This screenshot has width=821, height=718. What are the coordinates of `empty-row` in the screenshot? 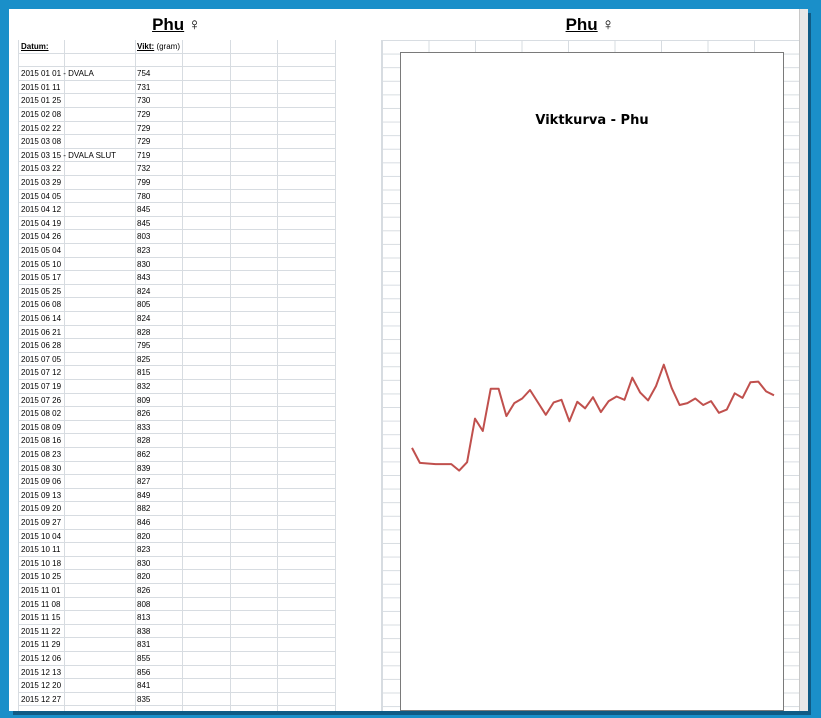 It's located at (177, 61).